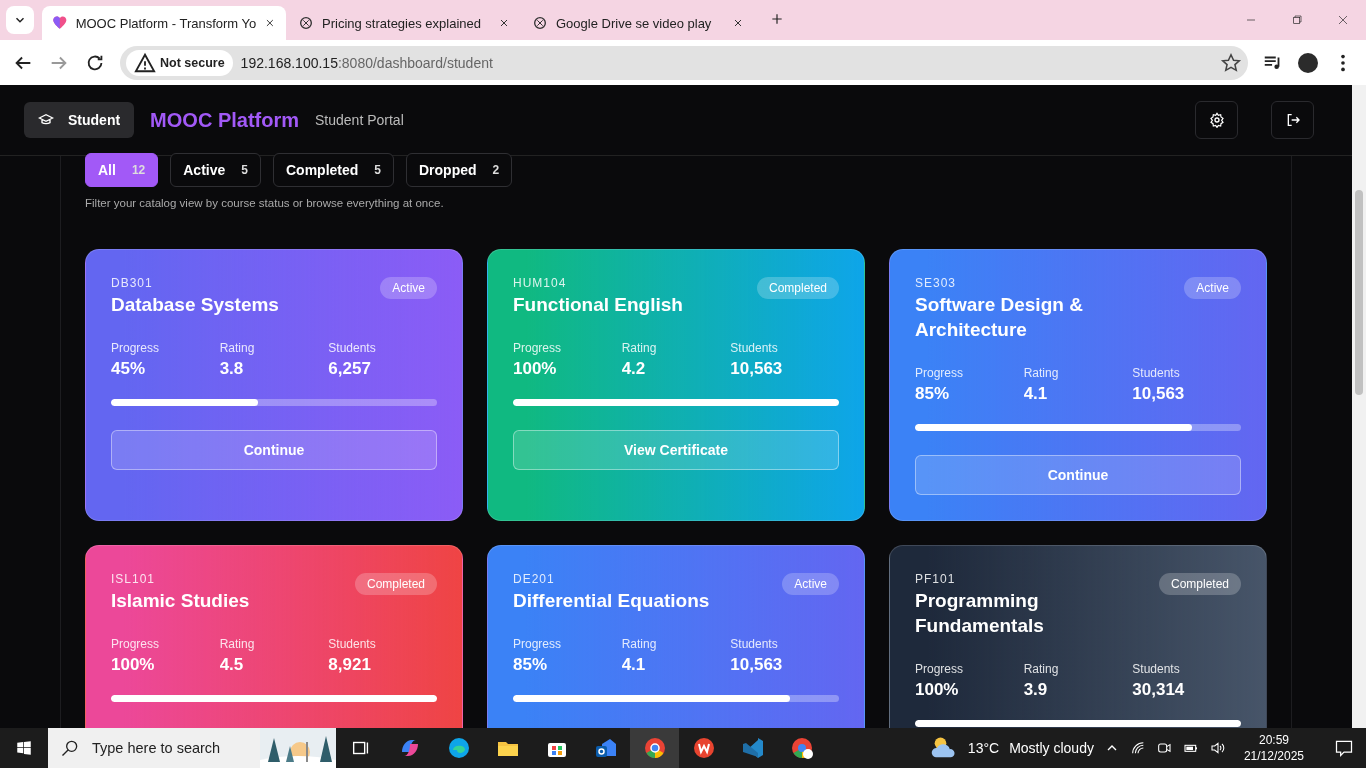  What do you see at coordinates (195, 305) in the screenshot?
I see `course-title: Database Systems` at bounding box center [195, 305].